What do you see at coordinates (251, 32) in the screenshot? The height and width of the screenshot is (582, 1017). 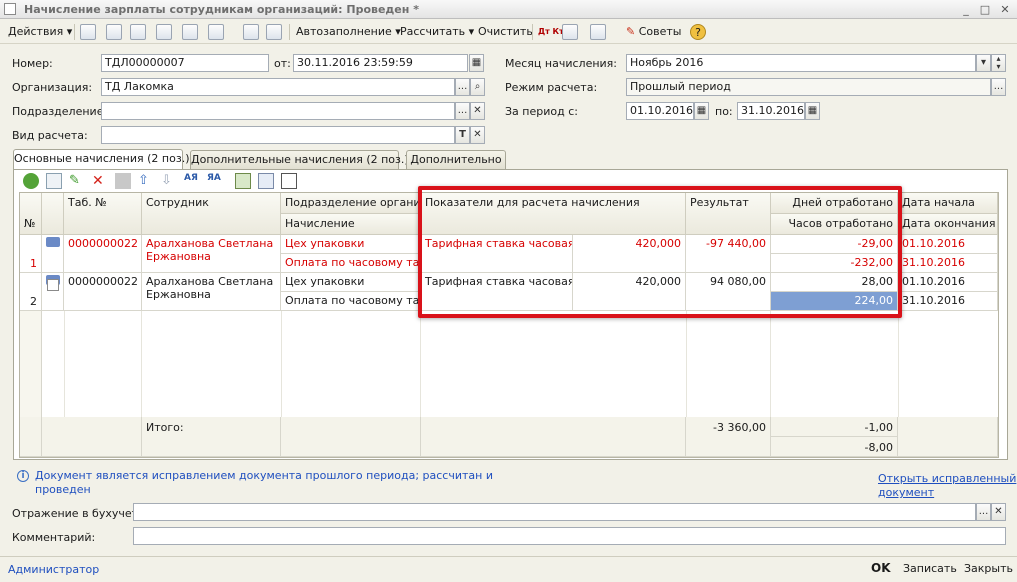 I see `structure-icon` at bounding box center [251, 32].